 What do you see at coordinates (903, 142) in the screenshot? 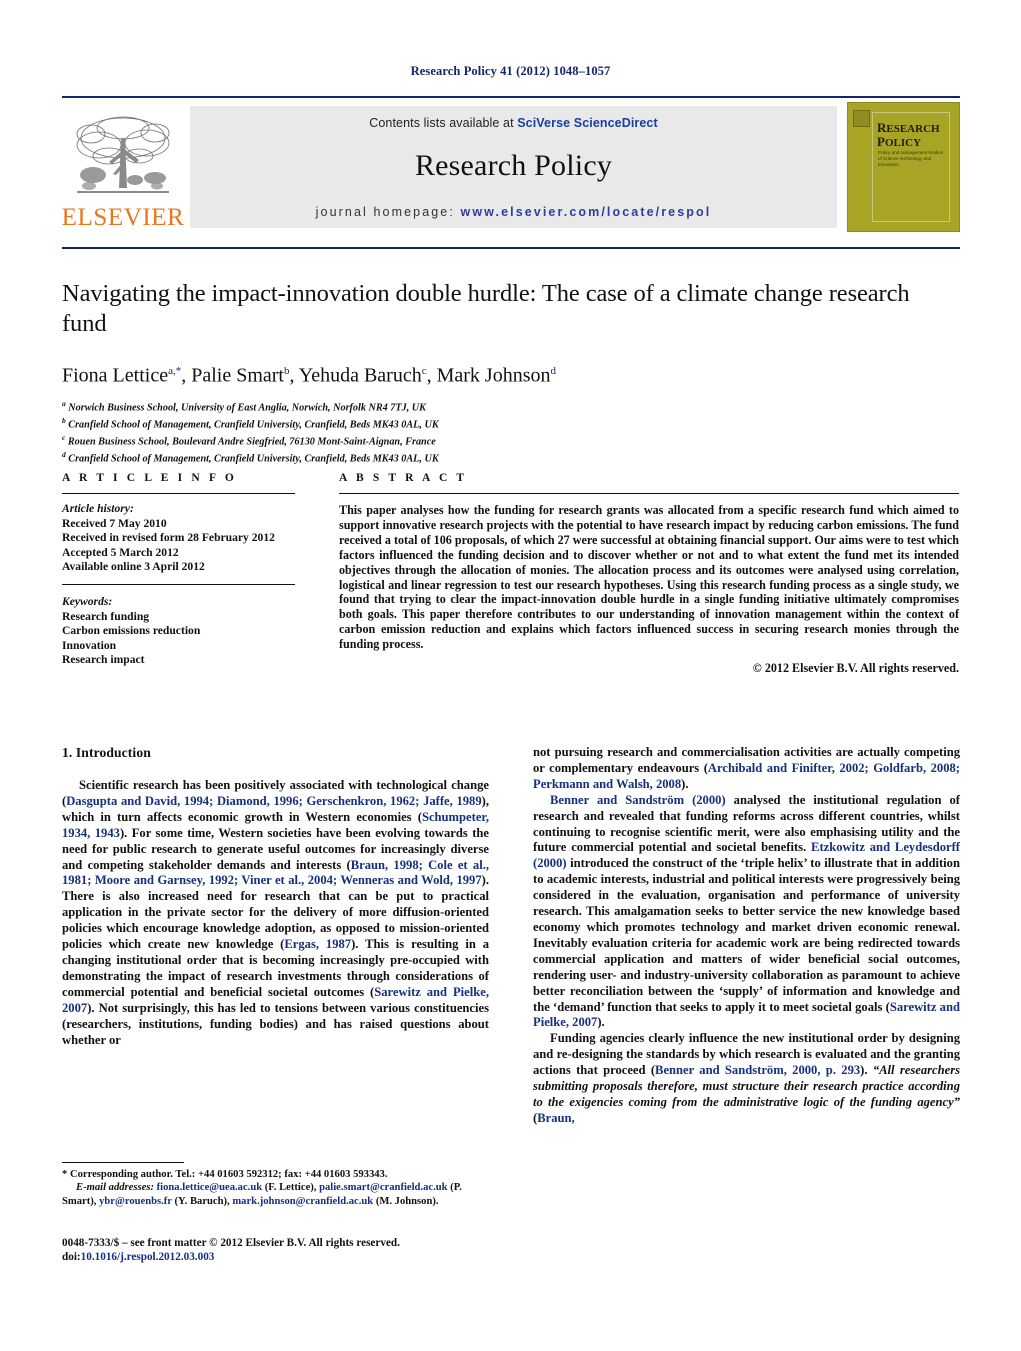
I see `cover-title-olicy: OLICY` at bounding box center [903, 142].